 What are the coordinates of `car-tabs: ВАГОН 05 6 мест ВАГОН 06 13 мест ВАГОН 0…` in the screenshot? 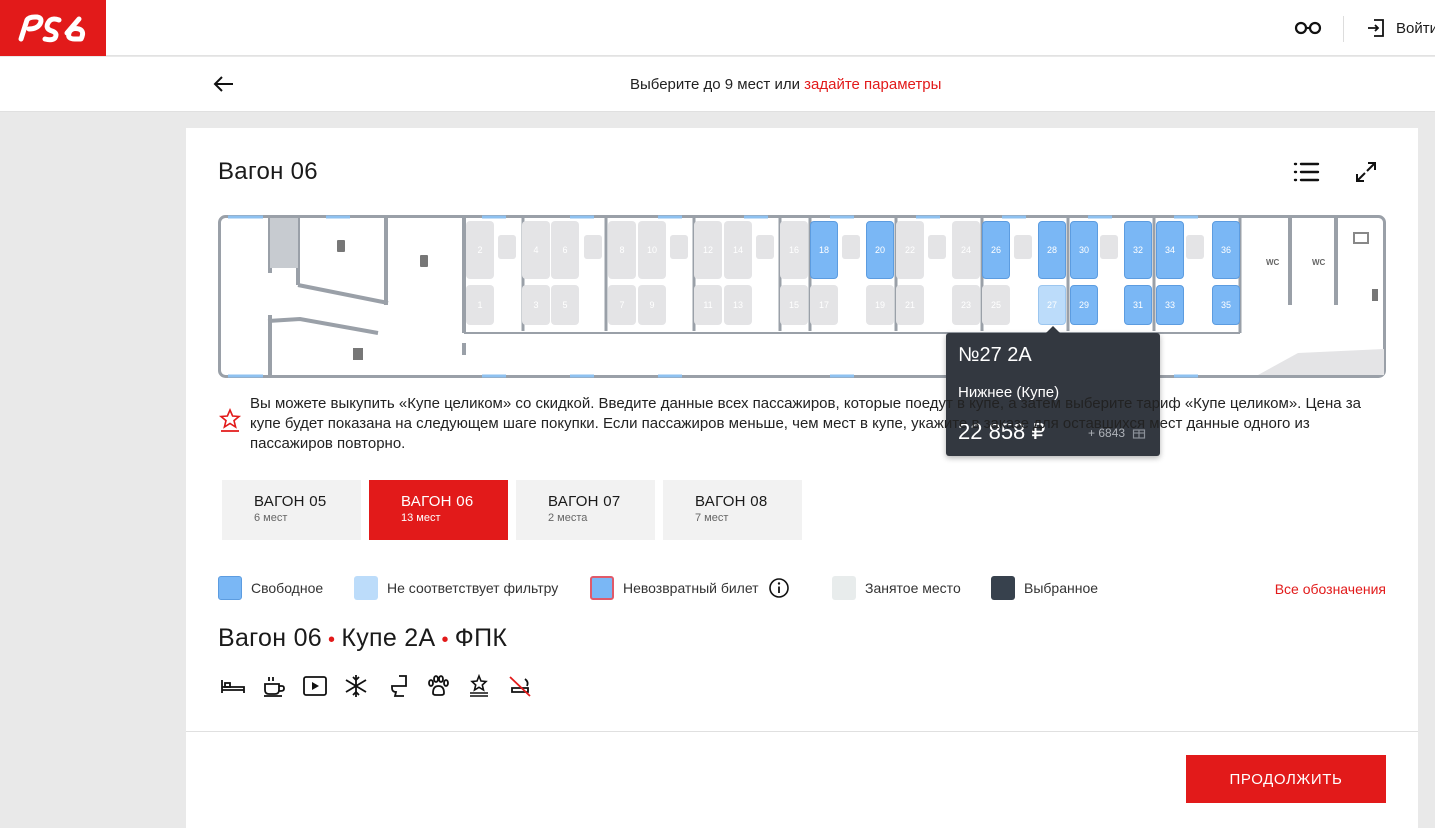 It's located at (512, 510).